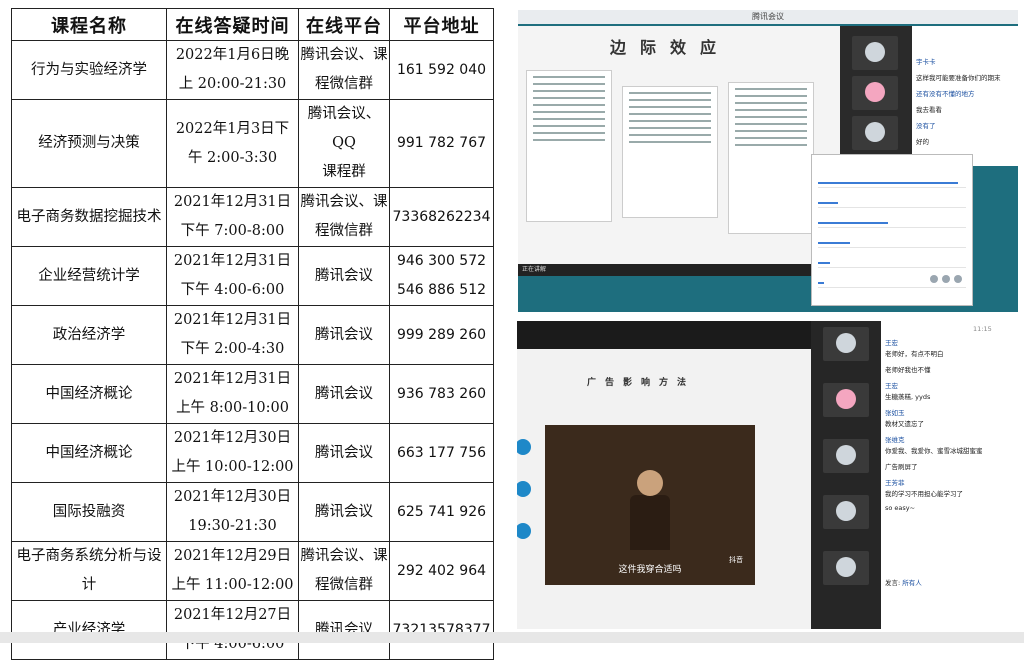 The width and height of the screenshot is (1024, 660). What do you see at coordinates (441, 394) in the screenshot?
I see `address-cell: 936 783 260` at bounding box center [441, 394].